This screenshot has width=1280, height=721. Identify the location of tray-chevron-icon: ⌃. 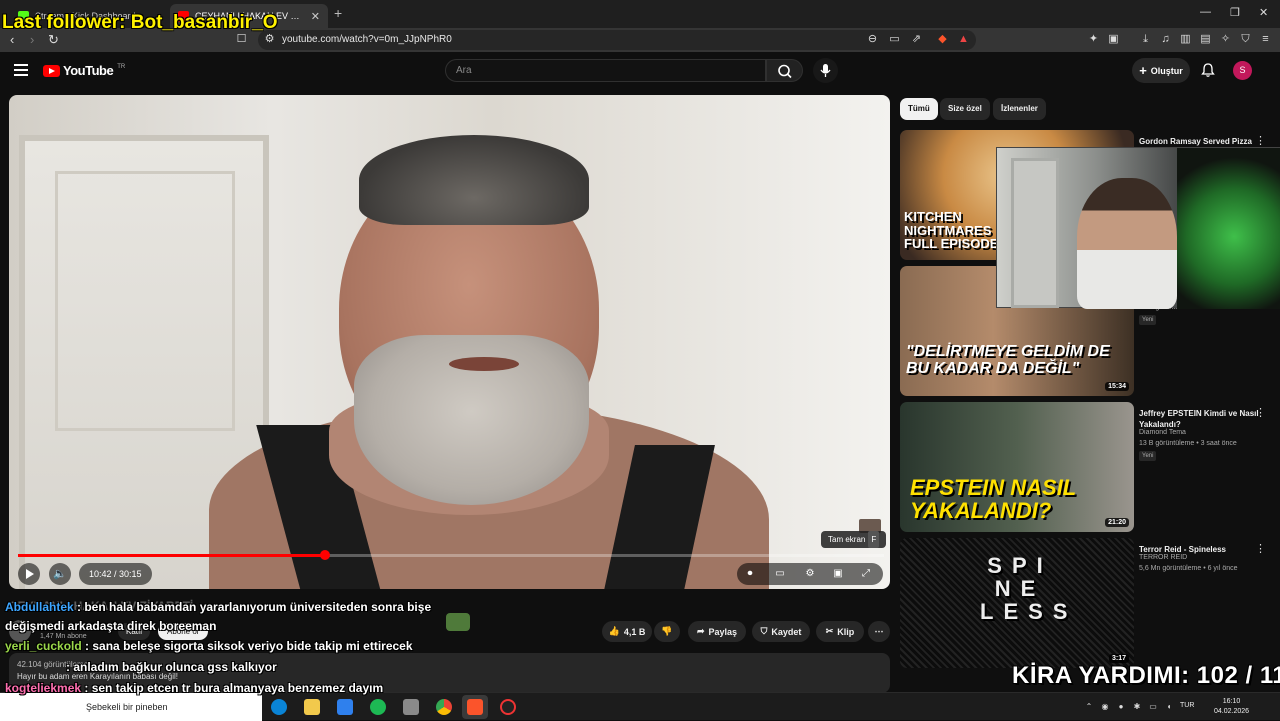
(1089, 707).